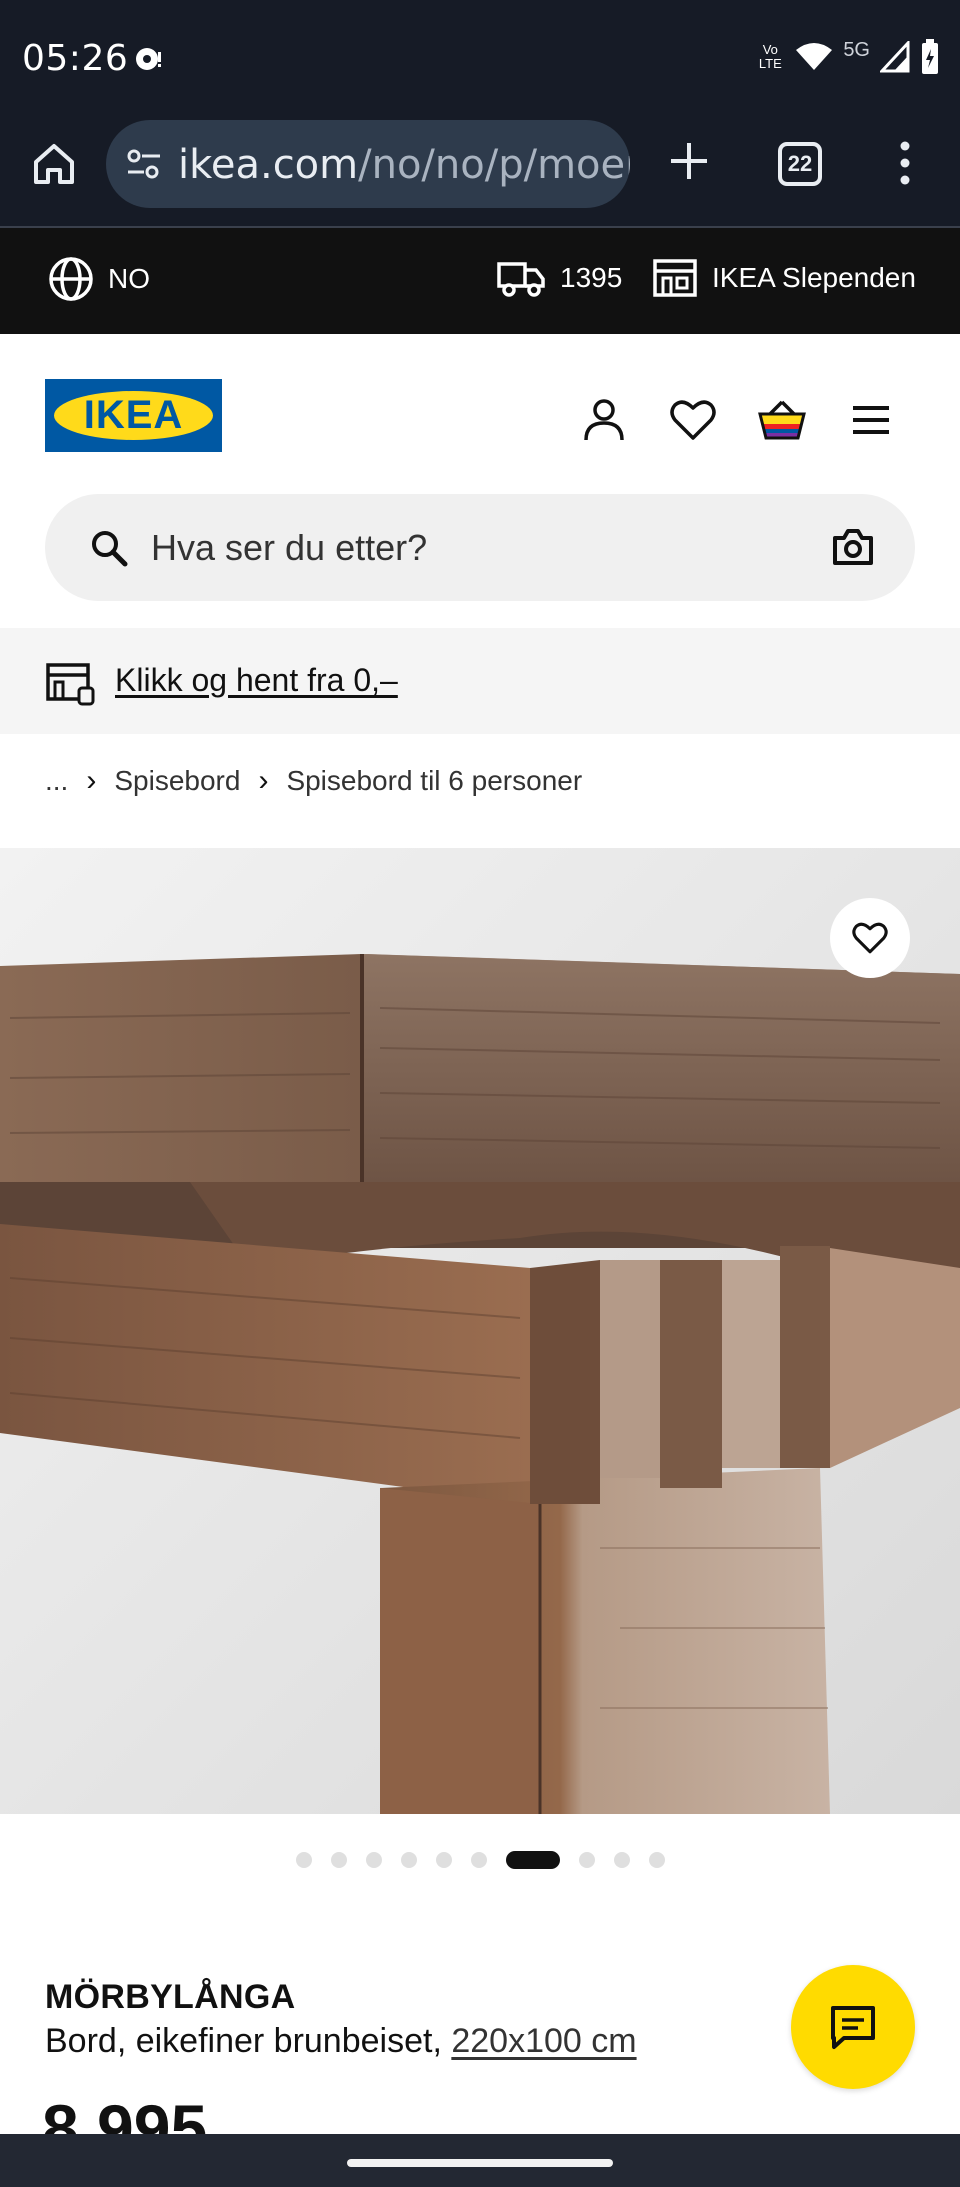  What do you see at coordinates (256, 680) in the screenshot?
I see `promo-link: Klikk og hent fra 0,–` at bounding box center [256, 680].